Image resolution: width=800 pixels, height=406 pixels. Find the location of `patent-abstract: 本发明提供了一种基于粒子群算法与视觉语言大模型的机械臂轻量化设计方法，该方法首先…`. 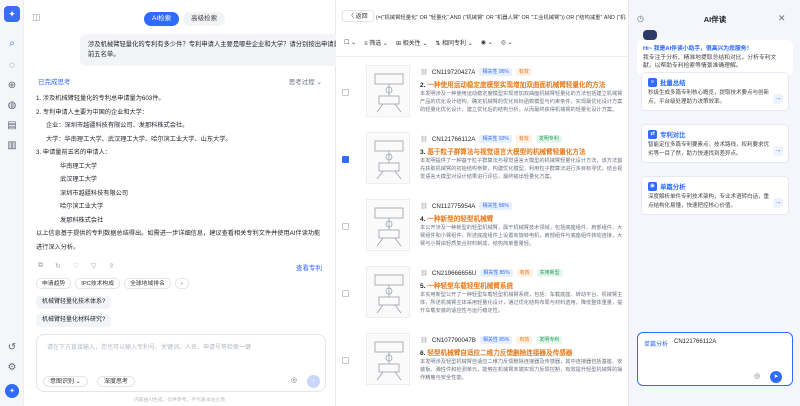

patent-abstract: 本发明提供了一种基于粒子群算法与视觉语言大模型的机械臂轻量化设计方法，该方法首先… is located at coordinates (521, 169).